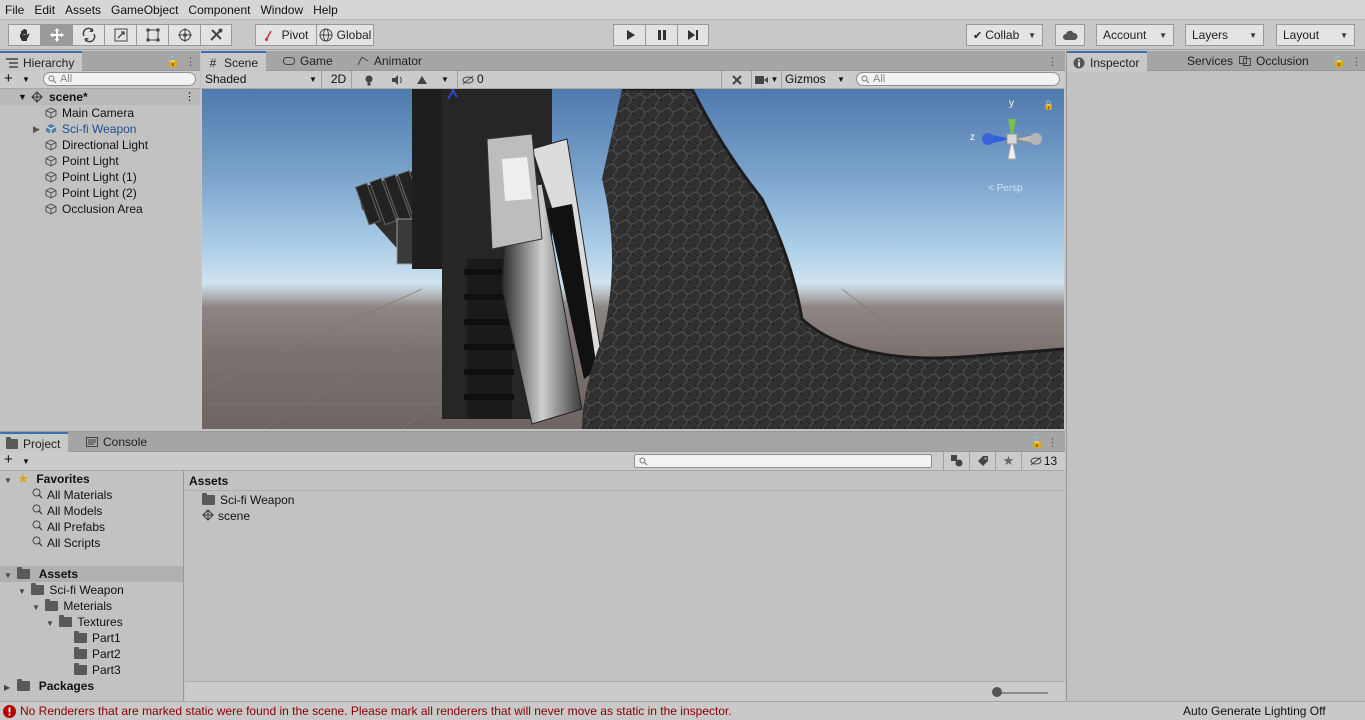 This screenshot has width=1365, height=720. What do you see at coordinates (120, 35) in the screenshot?
I see `scale-tool-button` at bounding box center [120, 35].